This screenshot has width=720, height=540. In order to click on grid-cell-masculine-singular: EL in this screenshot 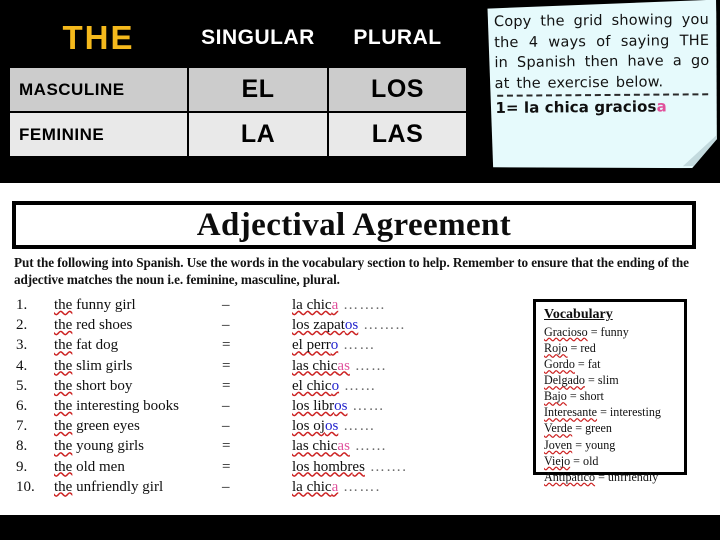, I will do `click(258, 89)`.